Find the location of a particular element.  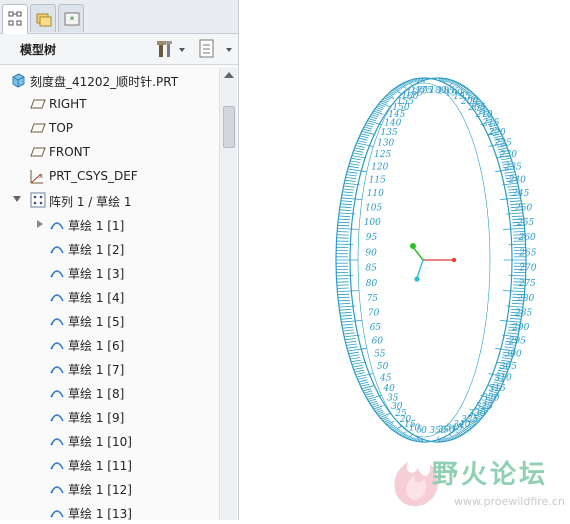

tree-item-label: 草绘 1 [10] is located at coordinates (100, 441).